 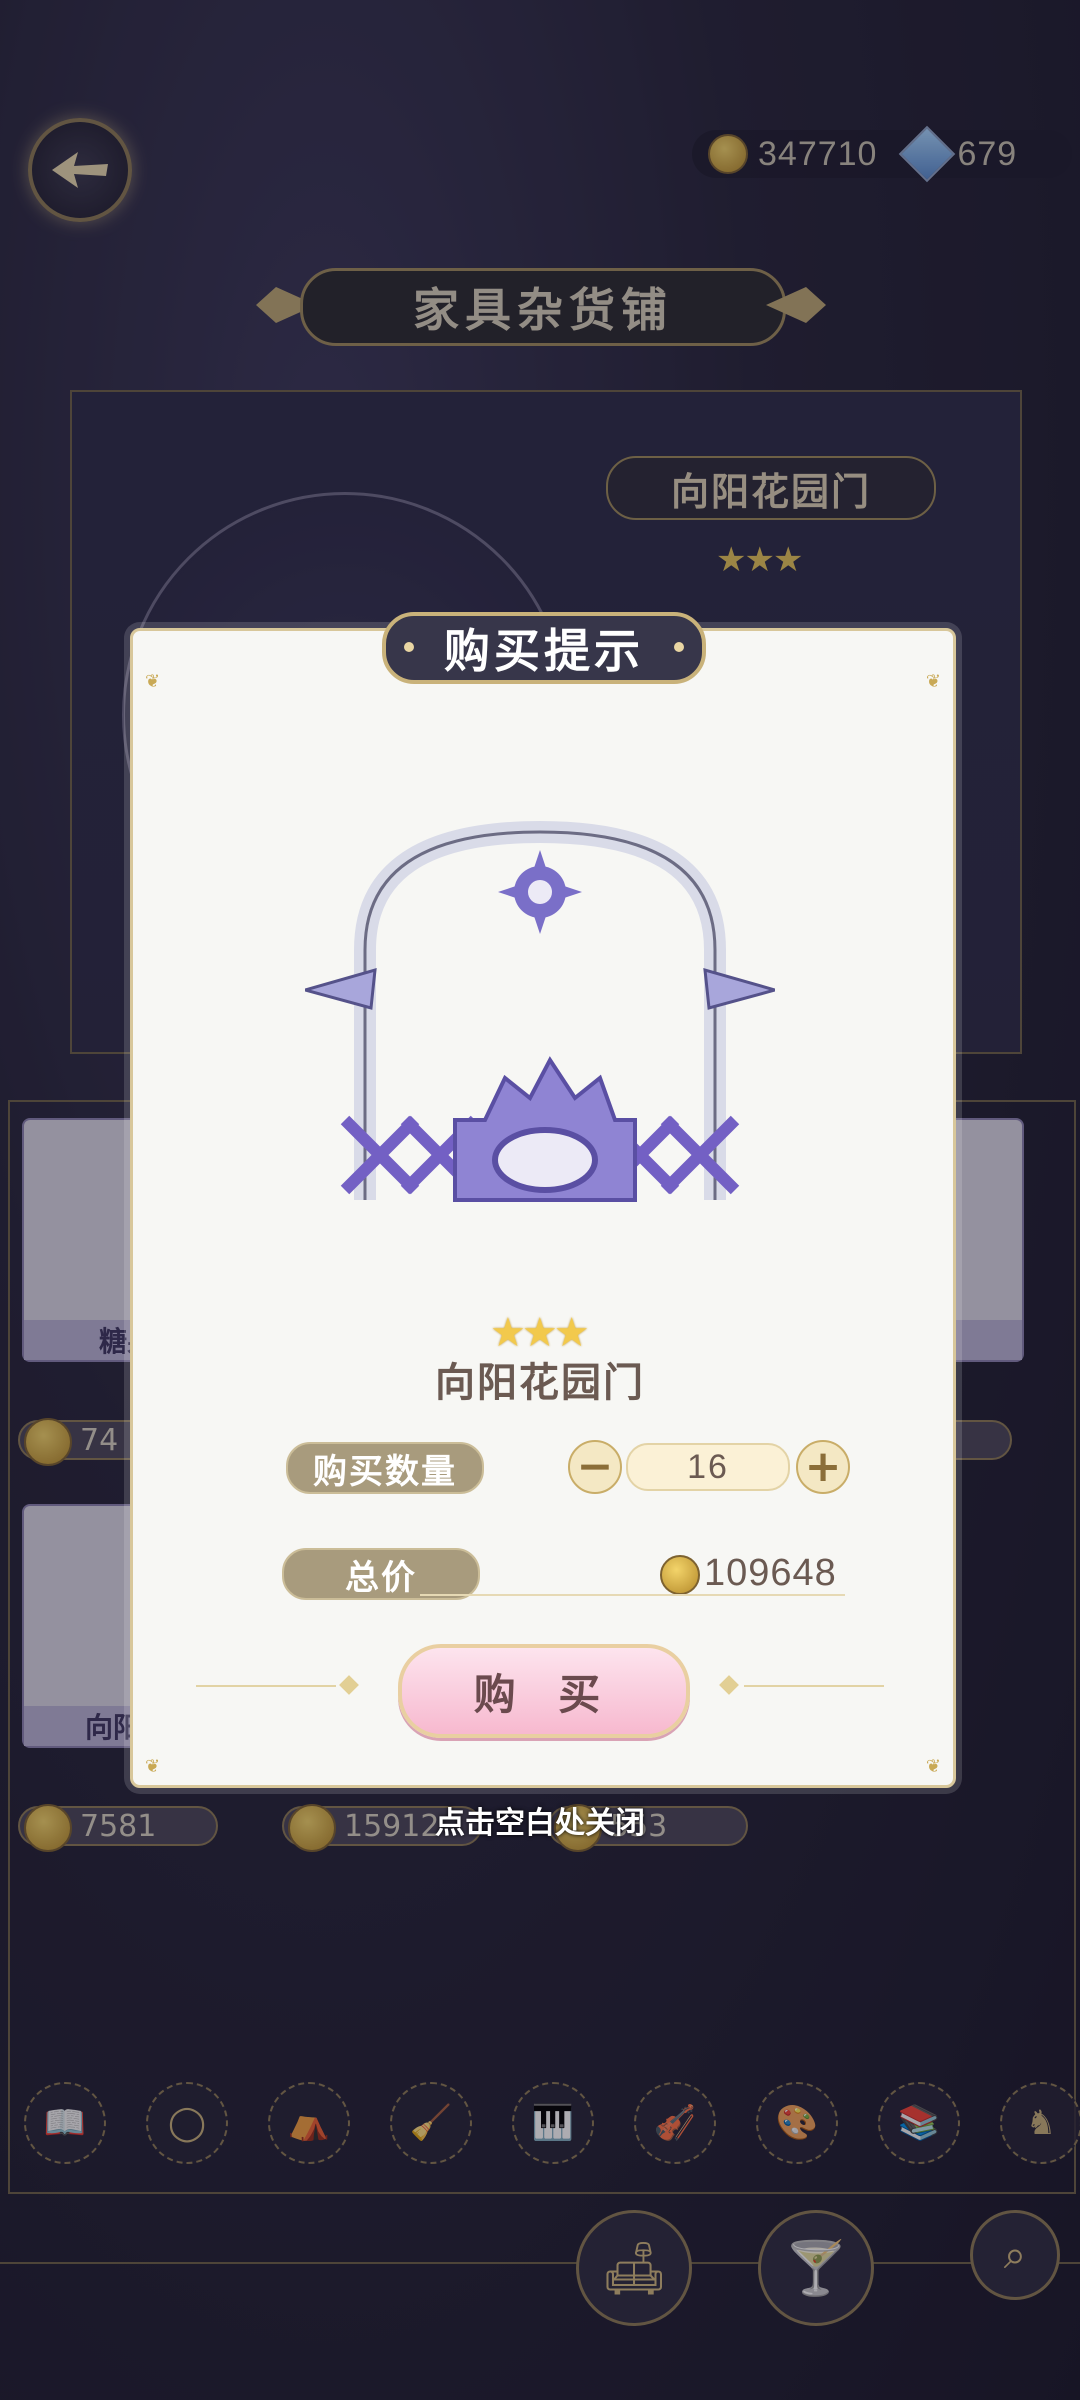 What do you see at coordinates (385, 1468) in the screenshot?
I see `quantity-label: 购买数量` at bounding box center [385, 1468].